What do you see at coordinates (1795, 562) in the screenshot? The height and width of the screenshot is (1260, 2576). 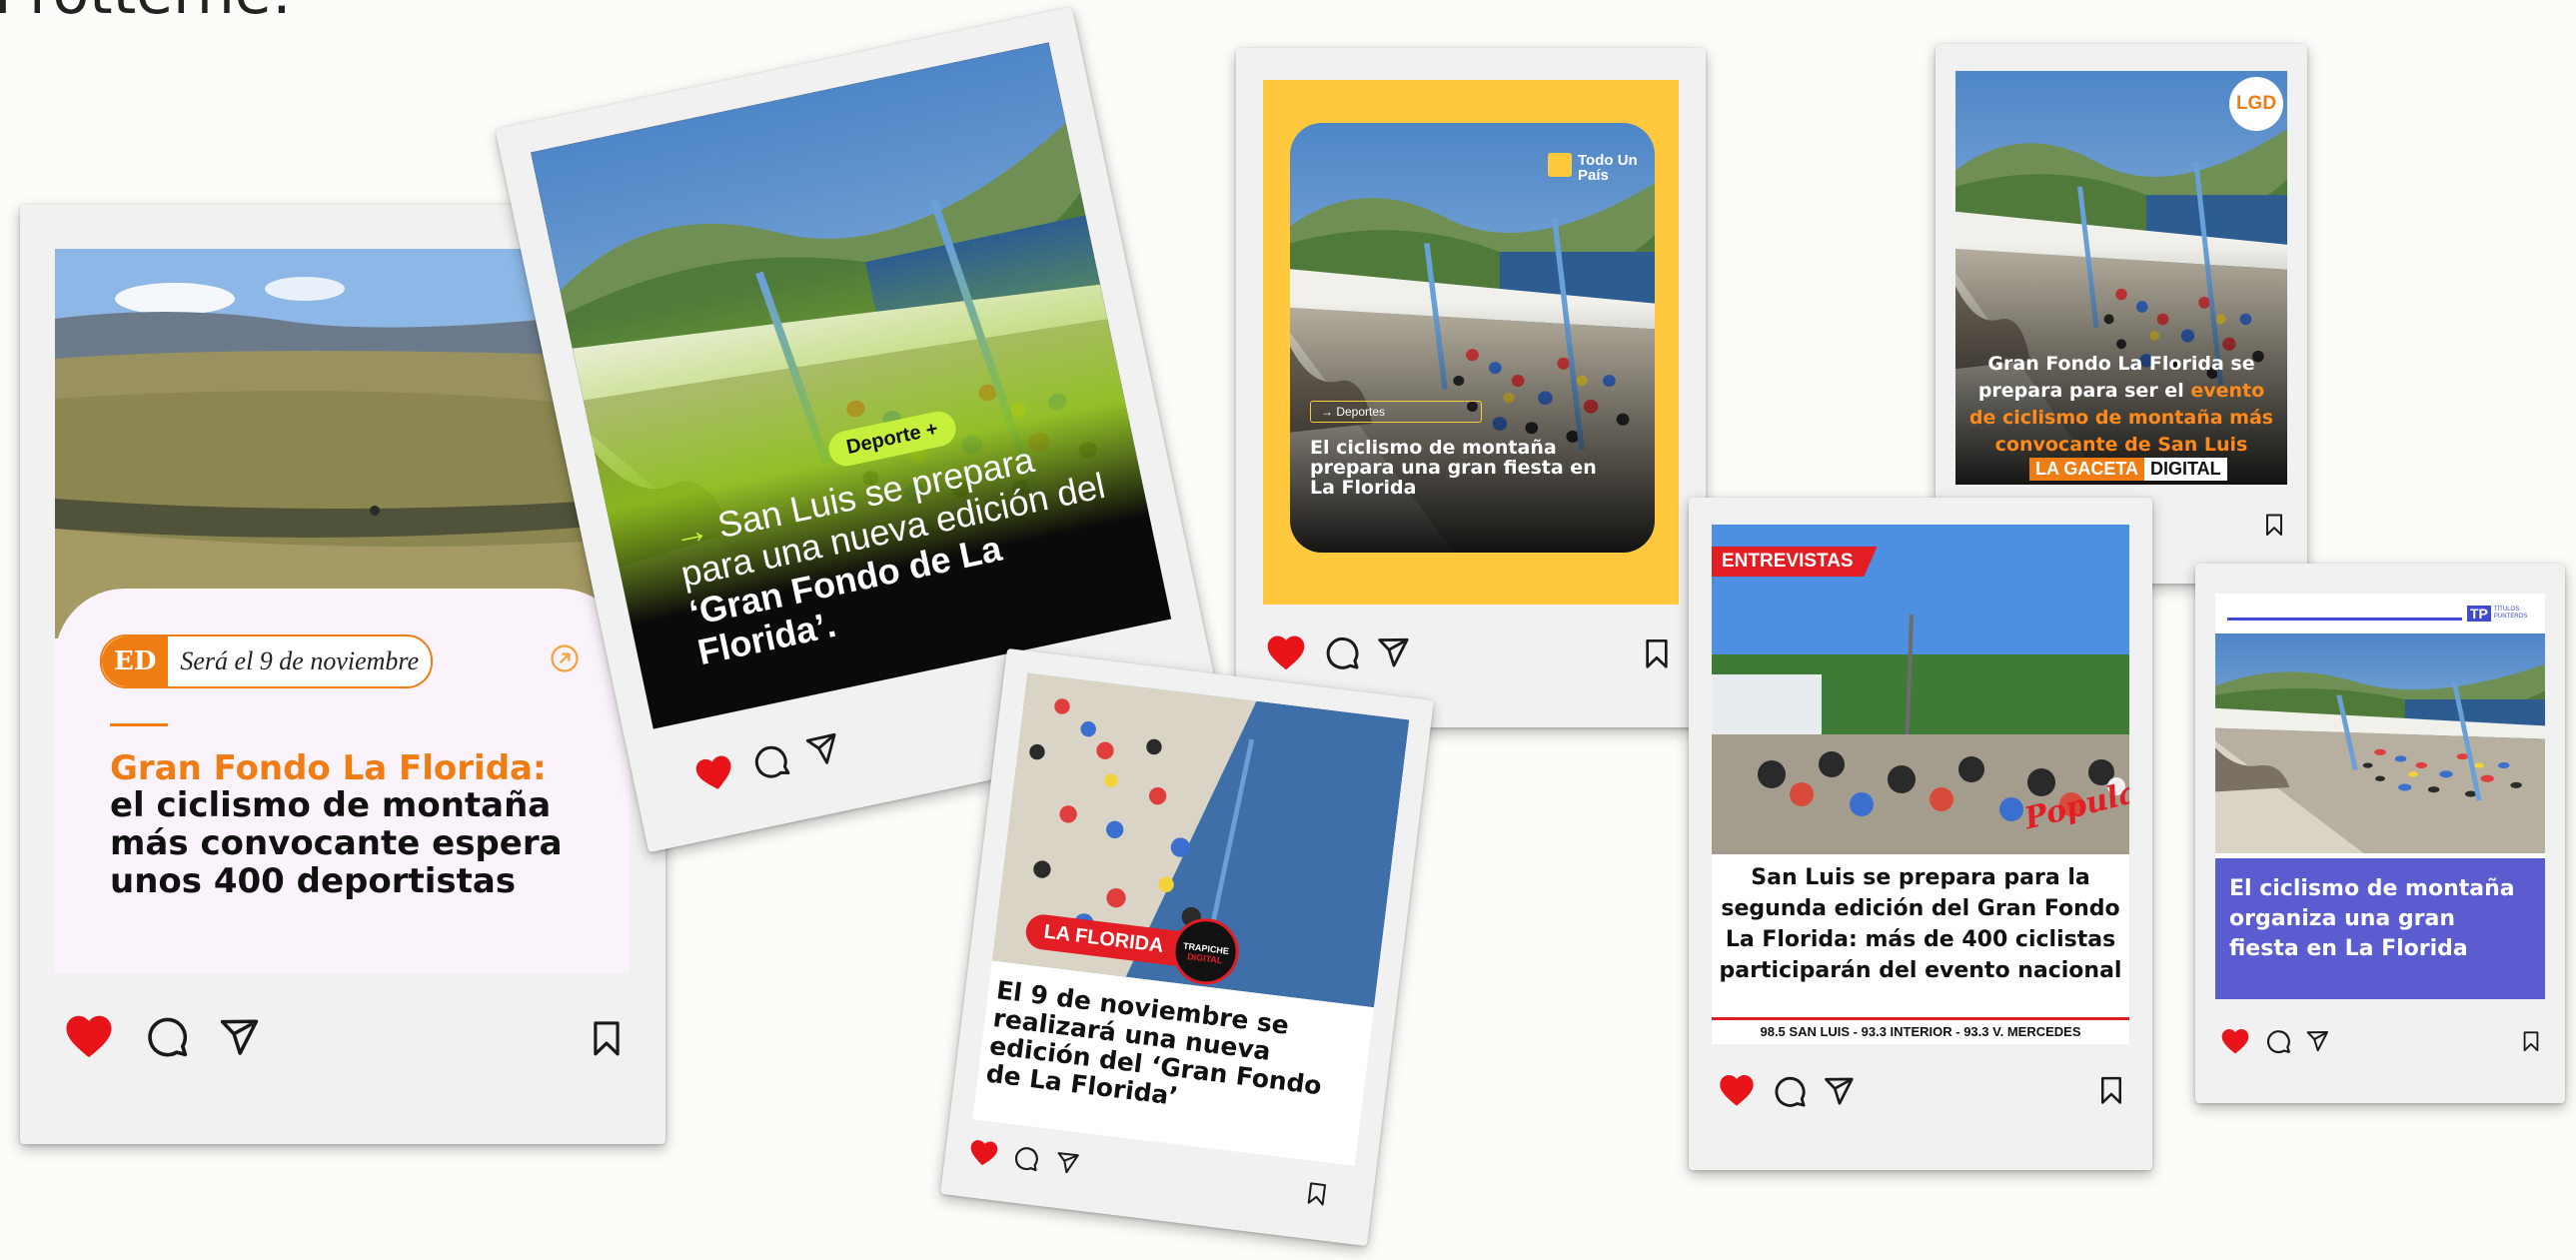 I see `category-tag: ENTREVISTAS` at bounding box center [1795, 562].